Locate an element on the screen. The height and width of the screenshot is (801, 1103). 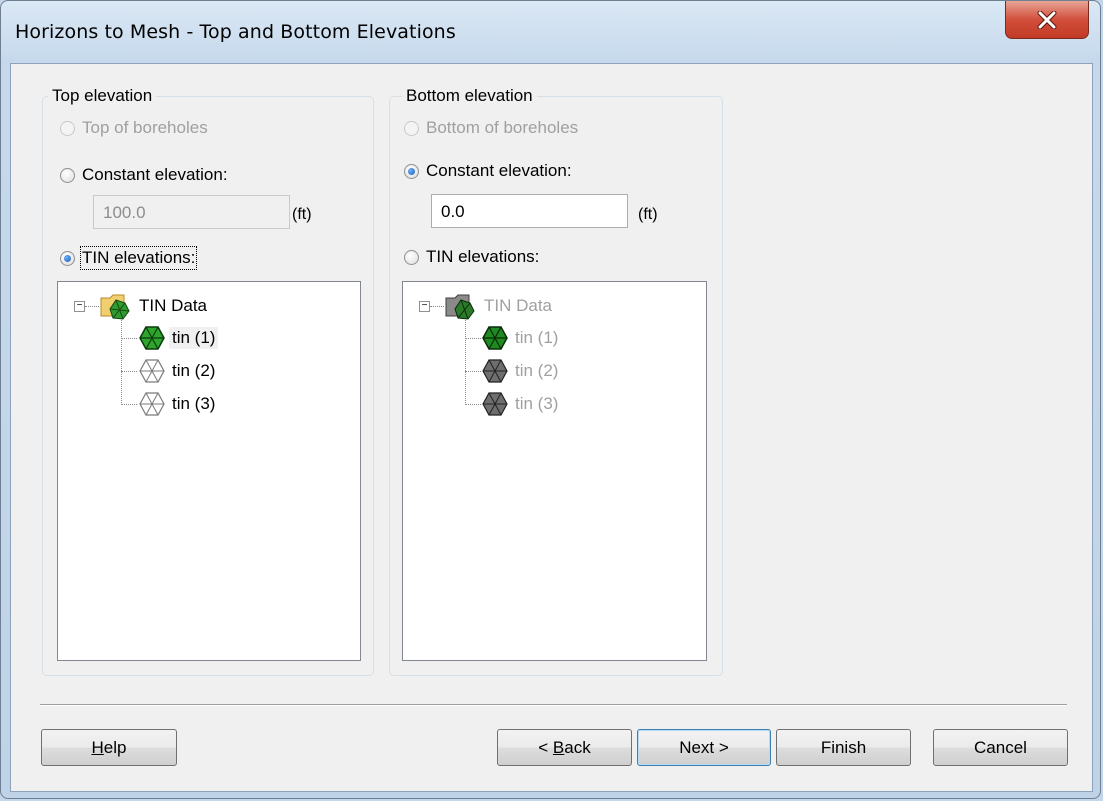
bottom-constant-radio is located at coordinates (411, 171).